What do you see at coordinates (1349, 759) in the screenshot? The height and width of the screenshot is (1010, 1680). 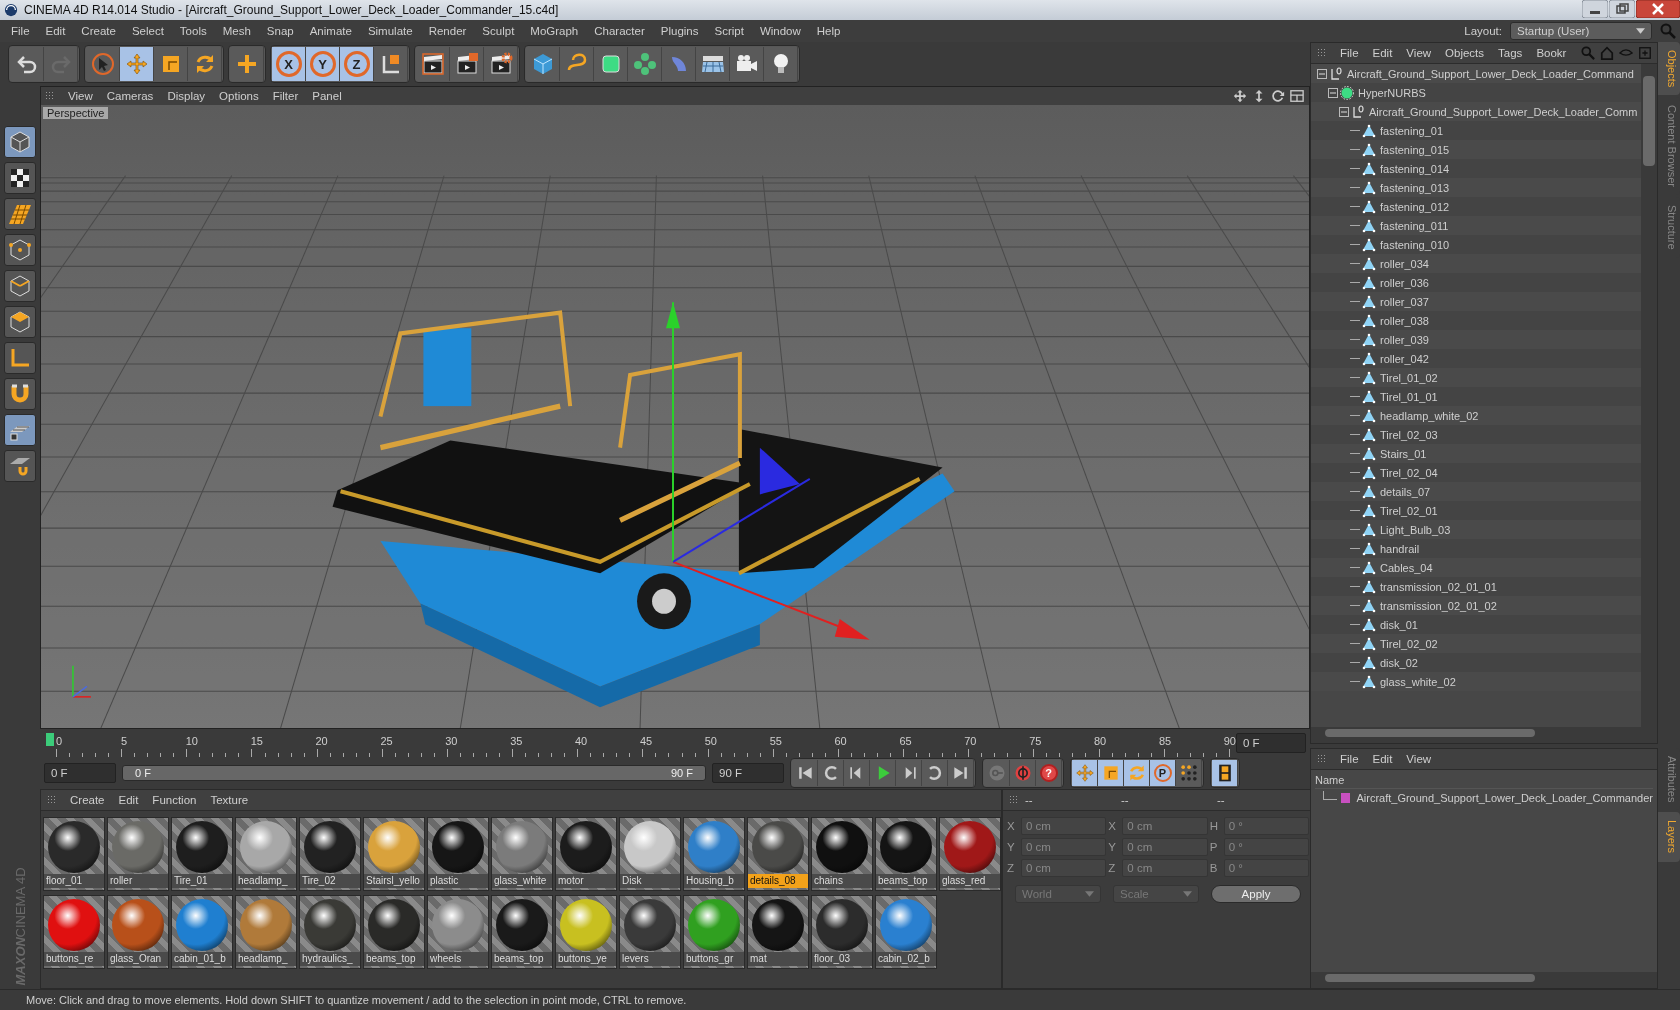 I see `layer-menu-item: File` at bounding box center [1349, 759].